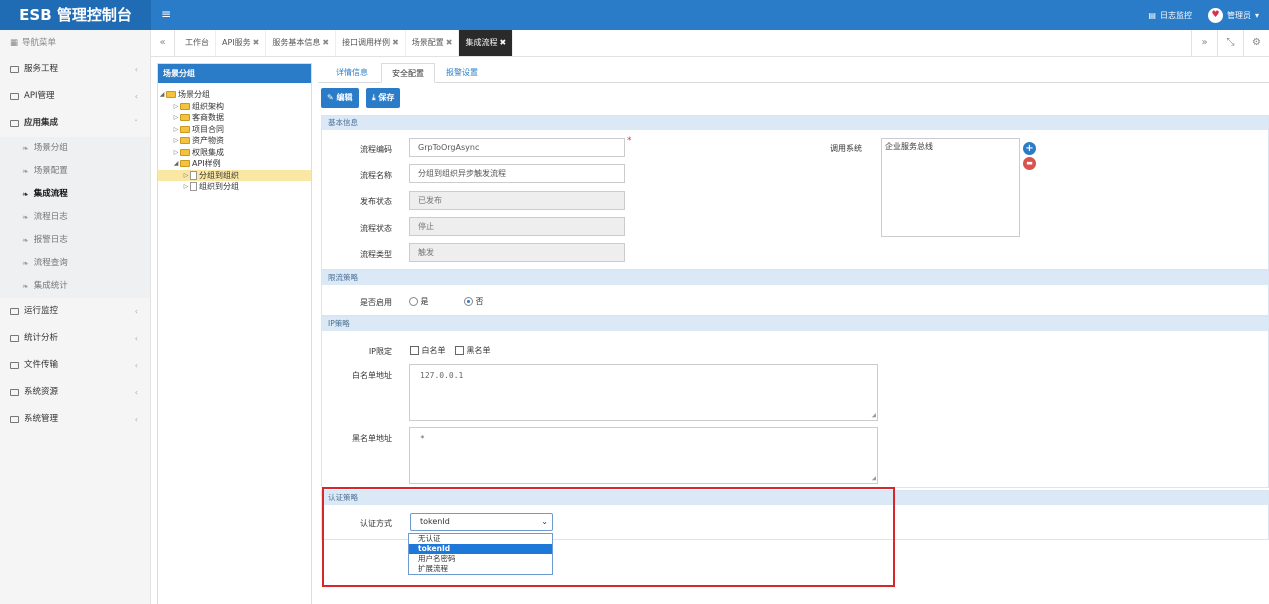 The image size is (1269, 604). I want to click on log-monitor-link: ▤ 日志监控, so click(1170, 15).